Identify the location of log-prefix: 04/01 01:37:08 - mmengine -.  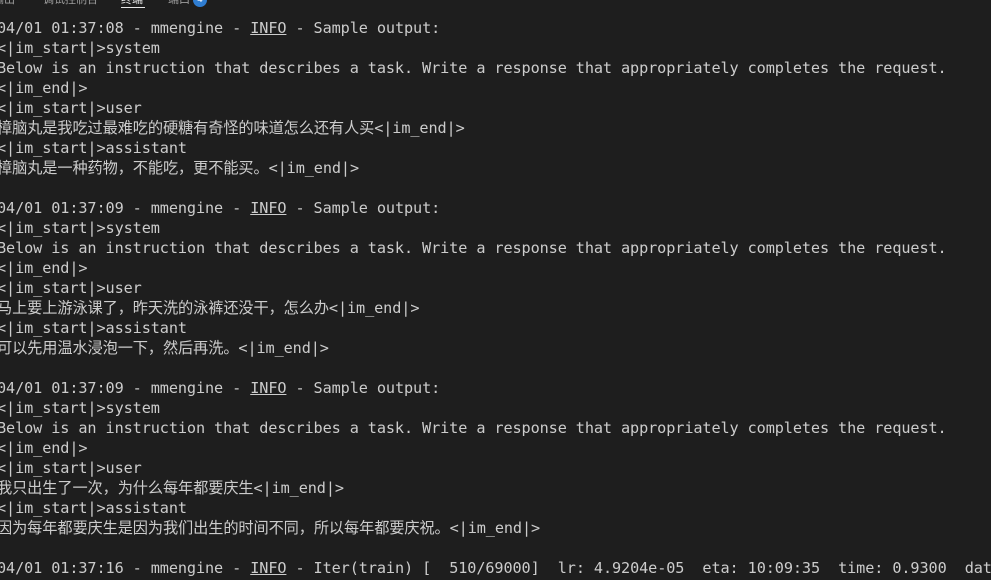
(125, 28).